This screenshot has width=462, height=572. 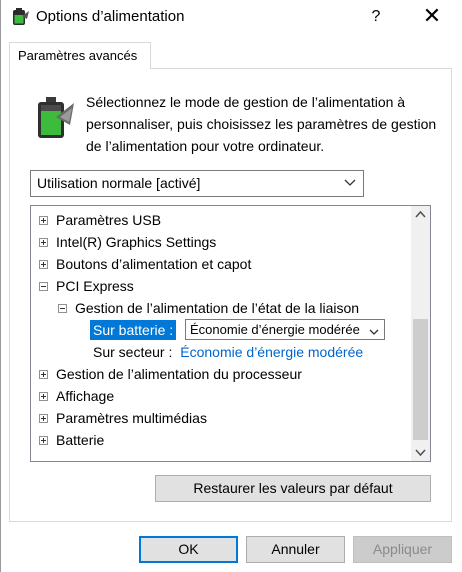 I want to click on scroll-thumb, so click(x=420, y=379).